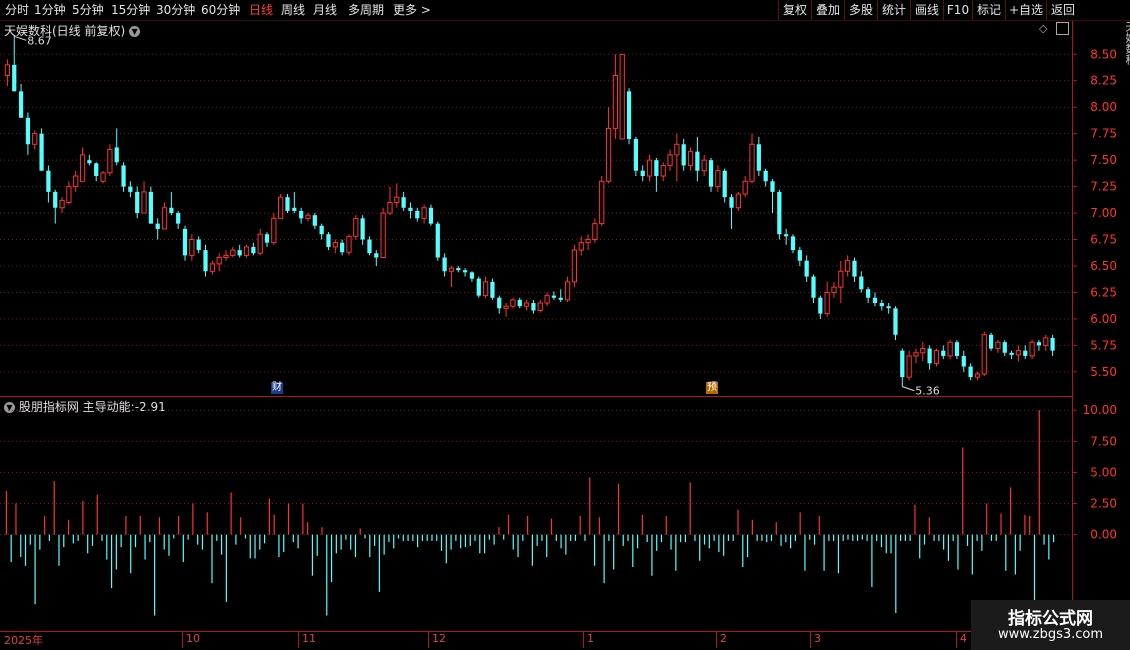  Describe the element at coordinates (130, 10) in the screenshot. I see `tab-15min: 15分钟` at that location.